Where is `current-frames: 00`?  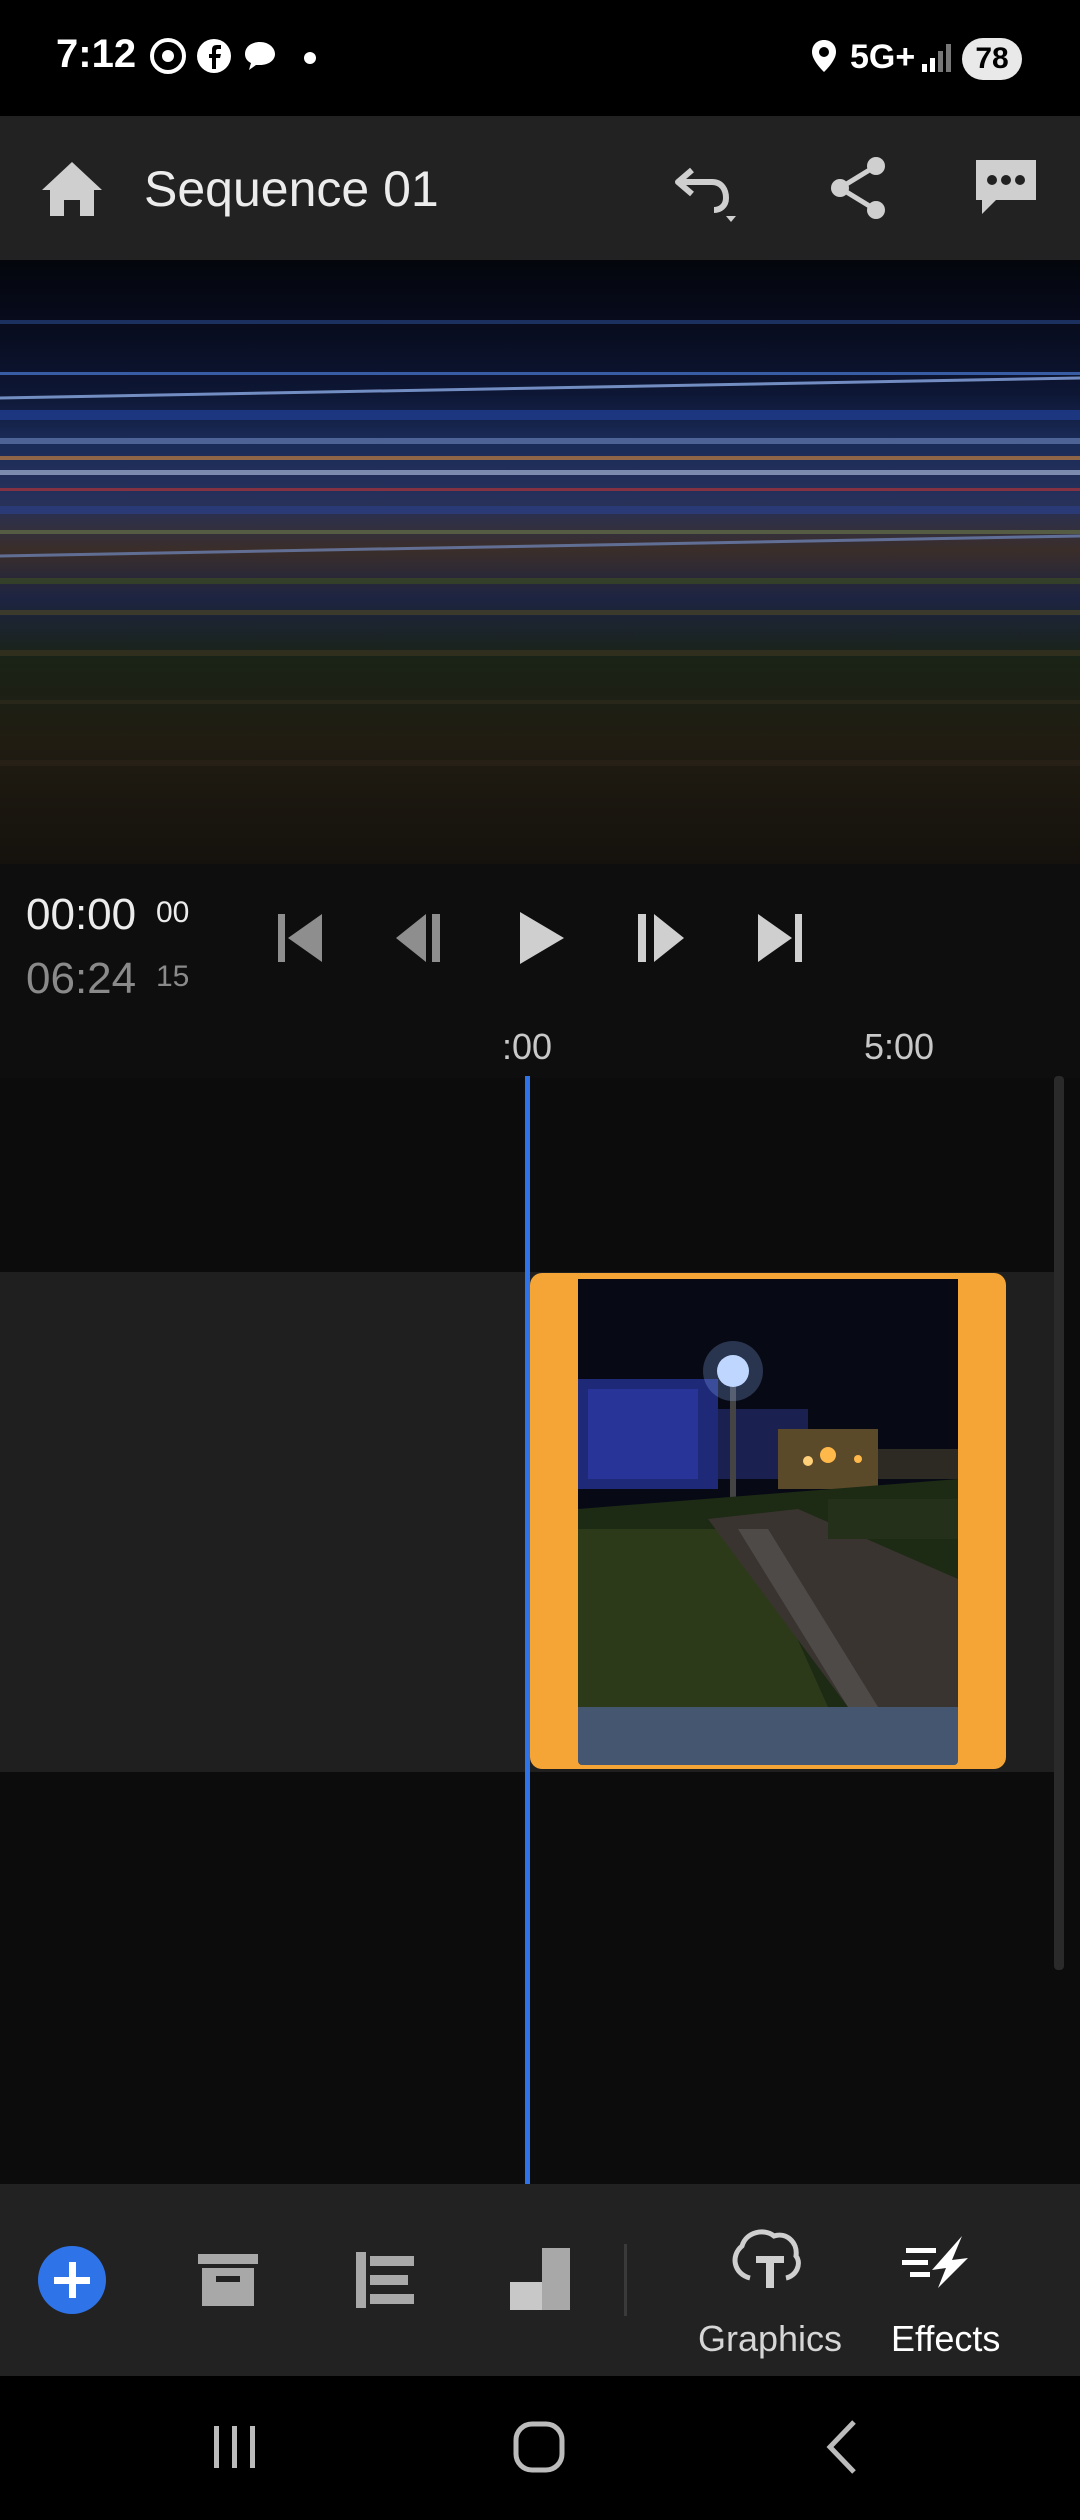 current-frames: 00 is located at coordinates (173, 912).